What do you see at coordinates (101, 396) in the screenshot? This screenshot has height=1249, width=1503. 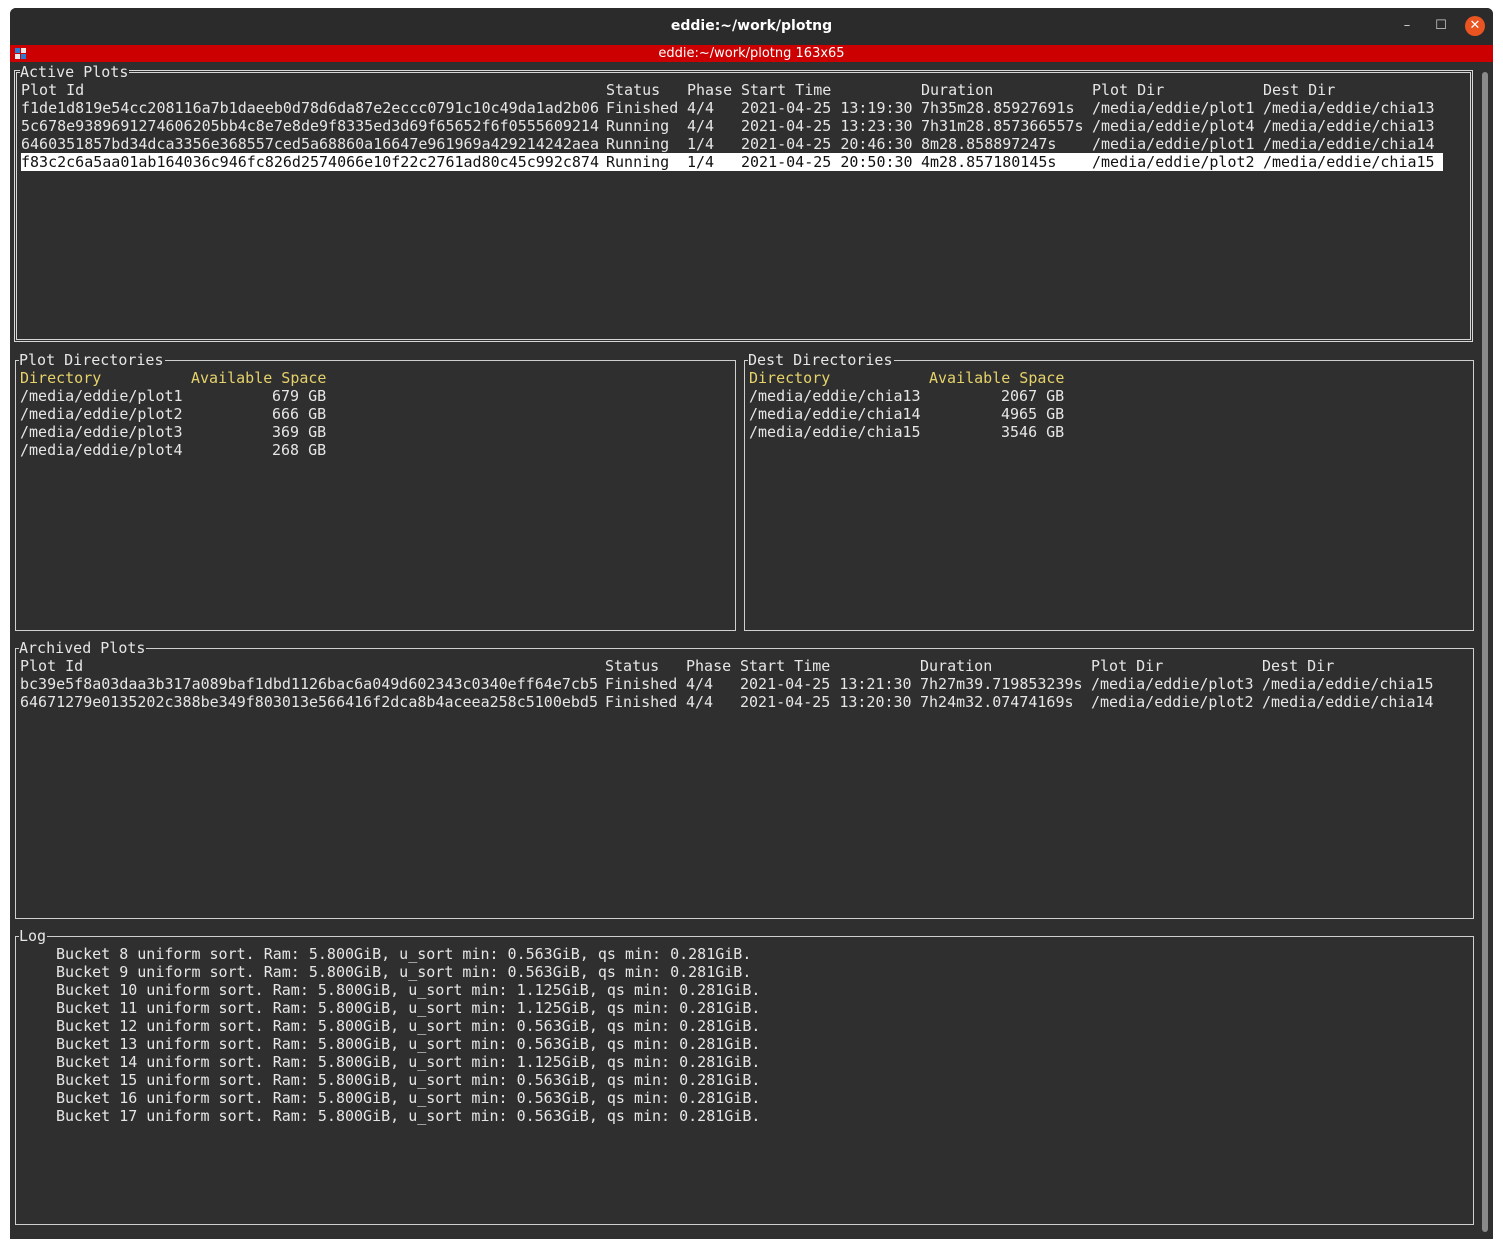 I see `cell-directory: /media/eddie/plot1` at bounding box center [101, 396].